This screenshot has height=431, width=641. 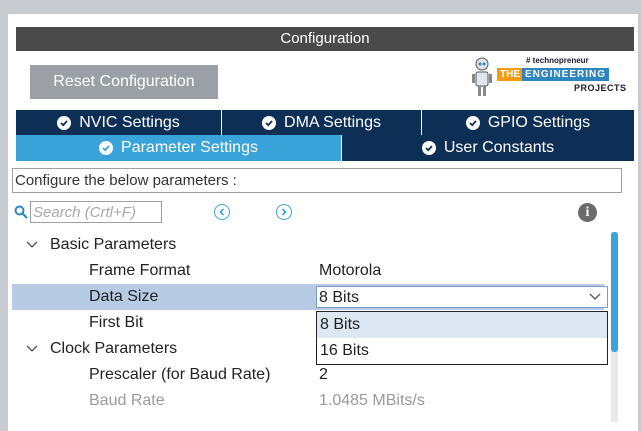 What do you see at coordinates (124, 296) in the screenshot?
I see `param-name: Data Size` at bounding box center [124, 296].